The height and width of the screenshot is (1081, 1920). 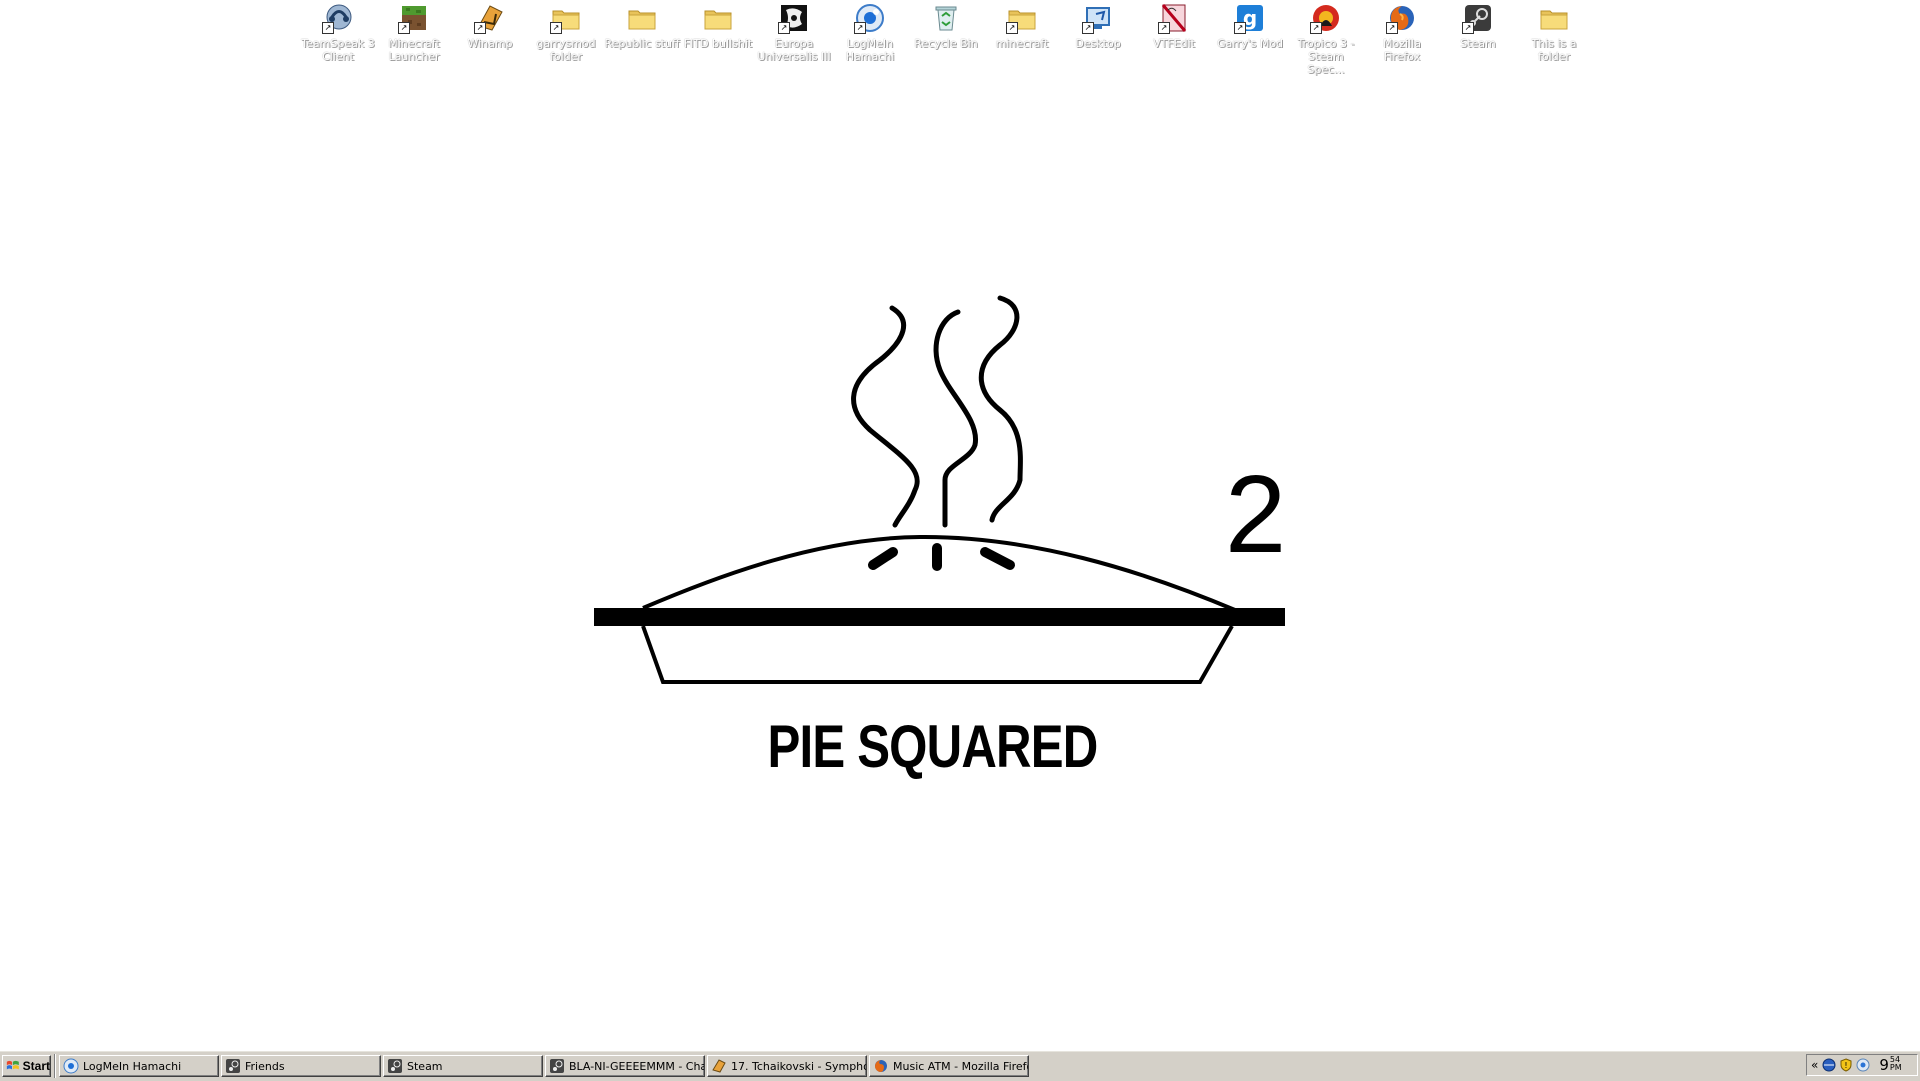 What do you see at coordinates (1098, 43) in the screenshot?
I see `desktop-icon-label: Desktop` at bounding box center [1098, 43].